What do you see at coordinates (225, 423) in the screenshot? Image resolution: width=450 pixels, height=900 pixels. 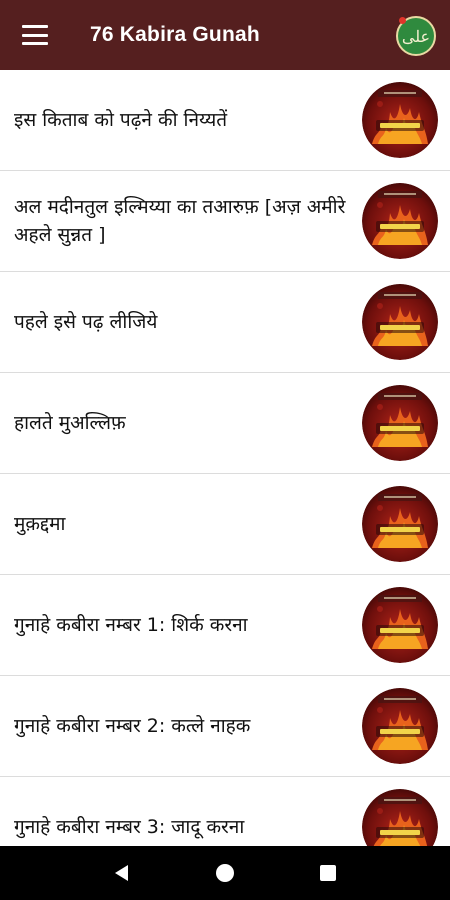 I see `list-item: हालते मुअल्लिफ़` at bounding box center [225, 423].